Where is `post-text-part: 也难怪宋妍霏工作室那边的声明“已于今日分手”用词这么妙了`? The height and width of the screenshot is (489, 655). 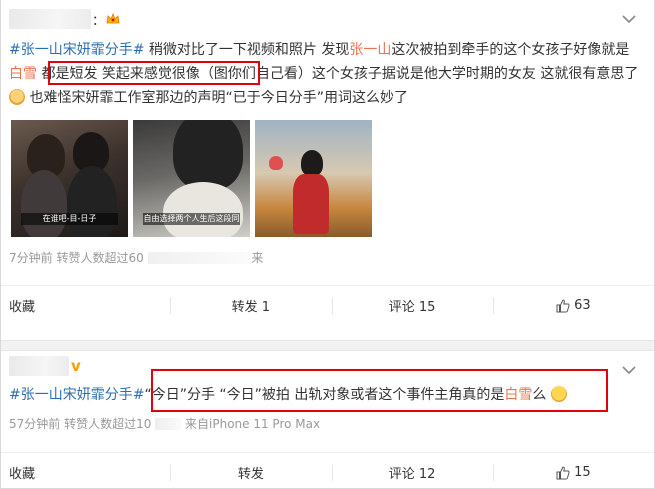 post-text-part: 也难怪宋妍霏工作室那边的声明“已于今日分手”用词这么妙了 is located at coordinates (216, 98).